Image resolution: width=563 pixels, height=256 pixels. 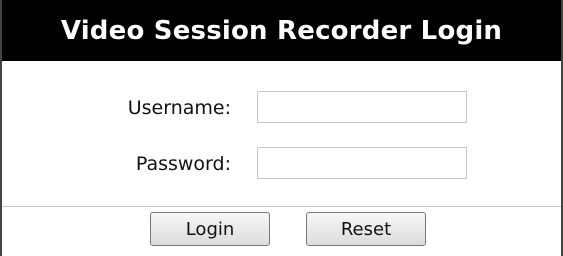 I want to click on password-row: Password:, so click(x=281, y=164).